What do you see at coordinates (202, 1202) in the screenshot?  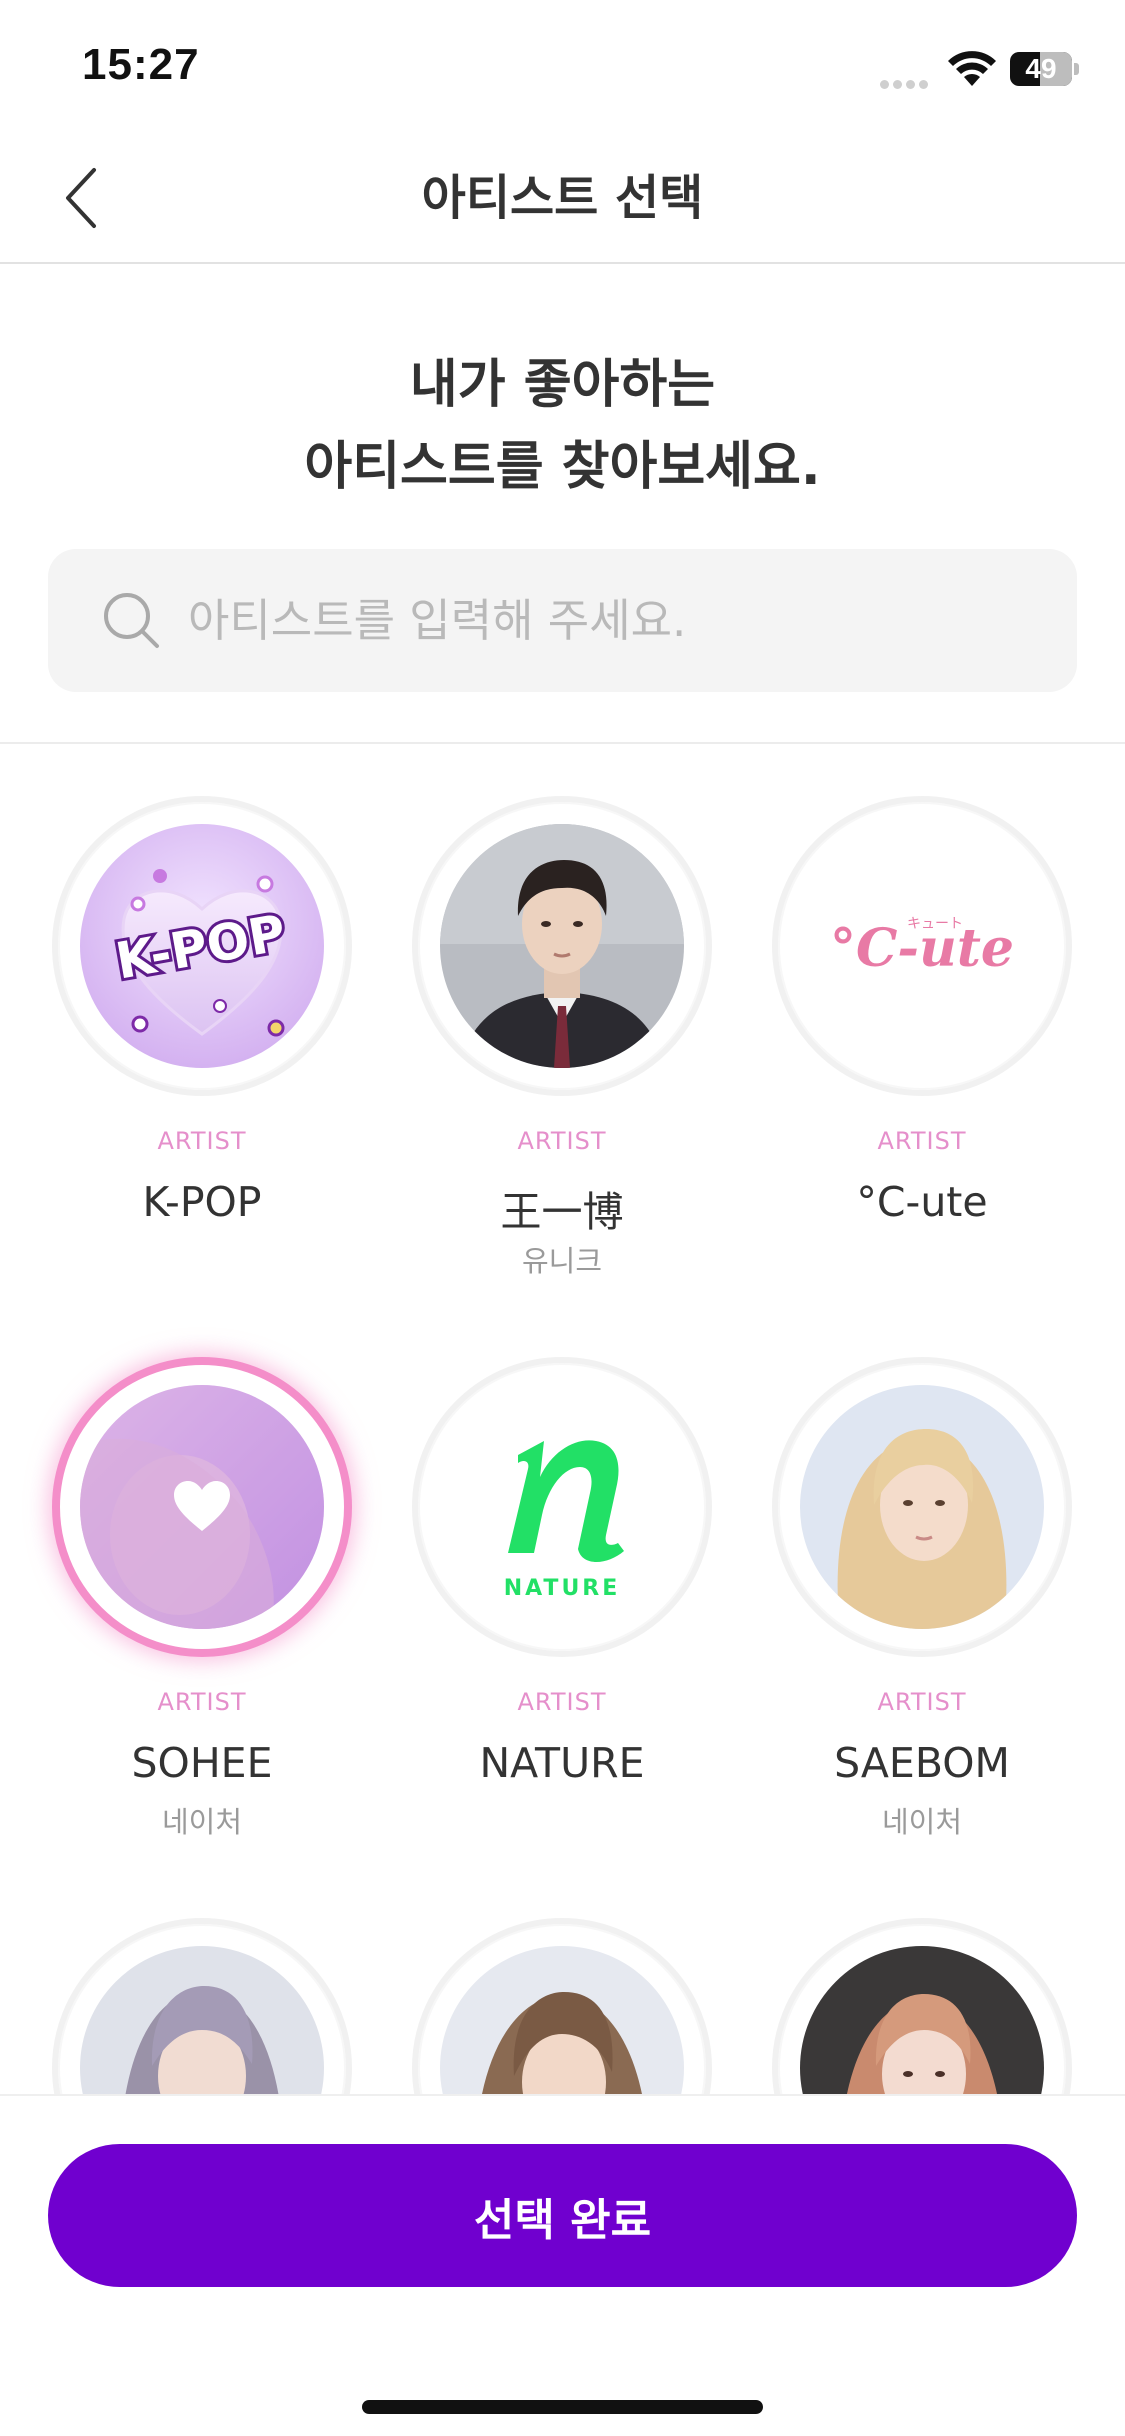 I see `artist-name: K-POP` at bounding box center [202, 1202].